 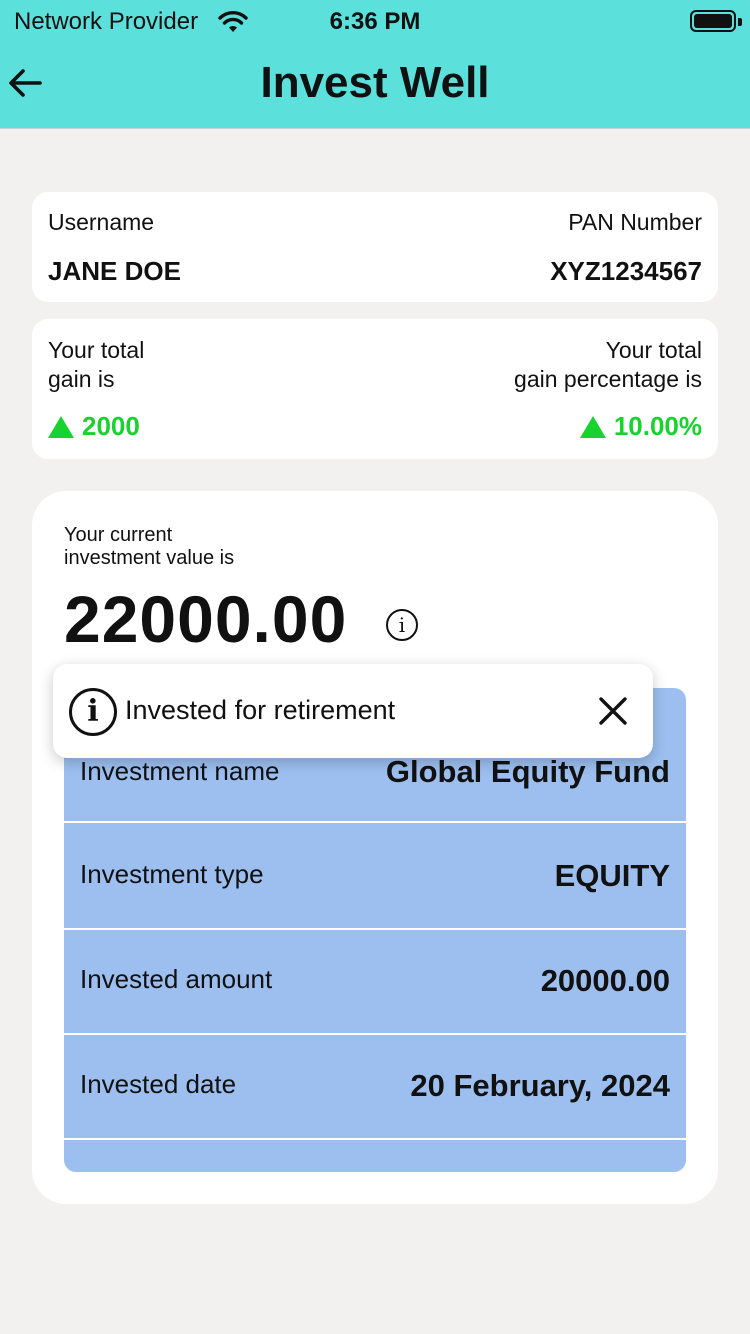 I want to click on page-title: Invest Well, so click(x=375, y=82).